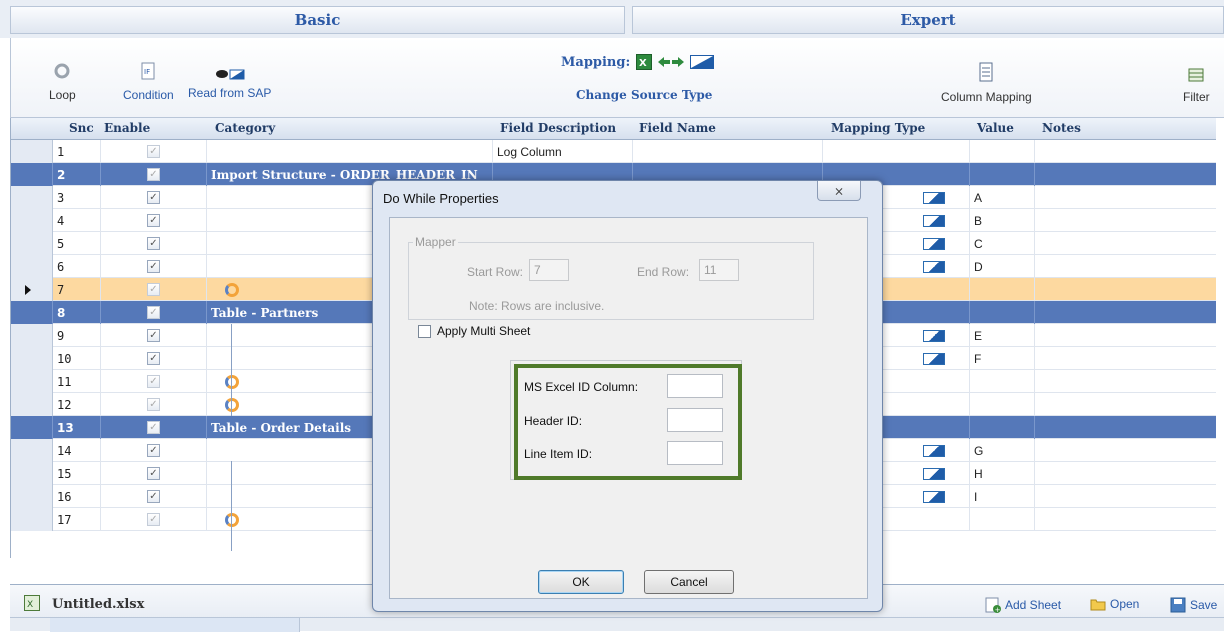  I want to click on loop-button: Loop, so click(62, 81).